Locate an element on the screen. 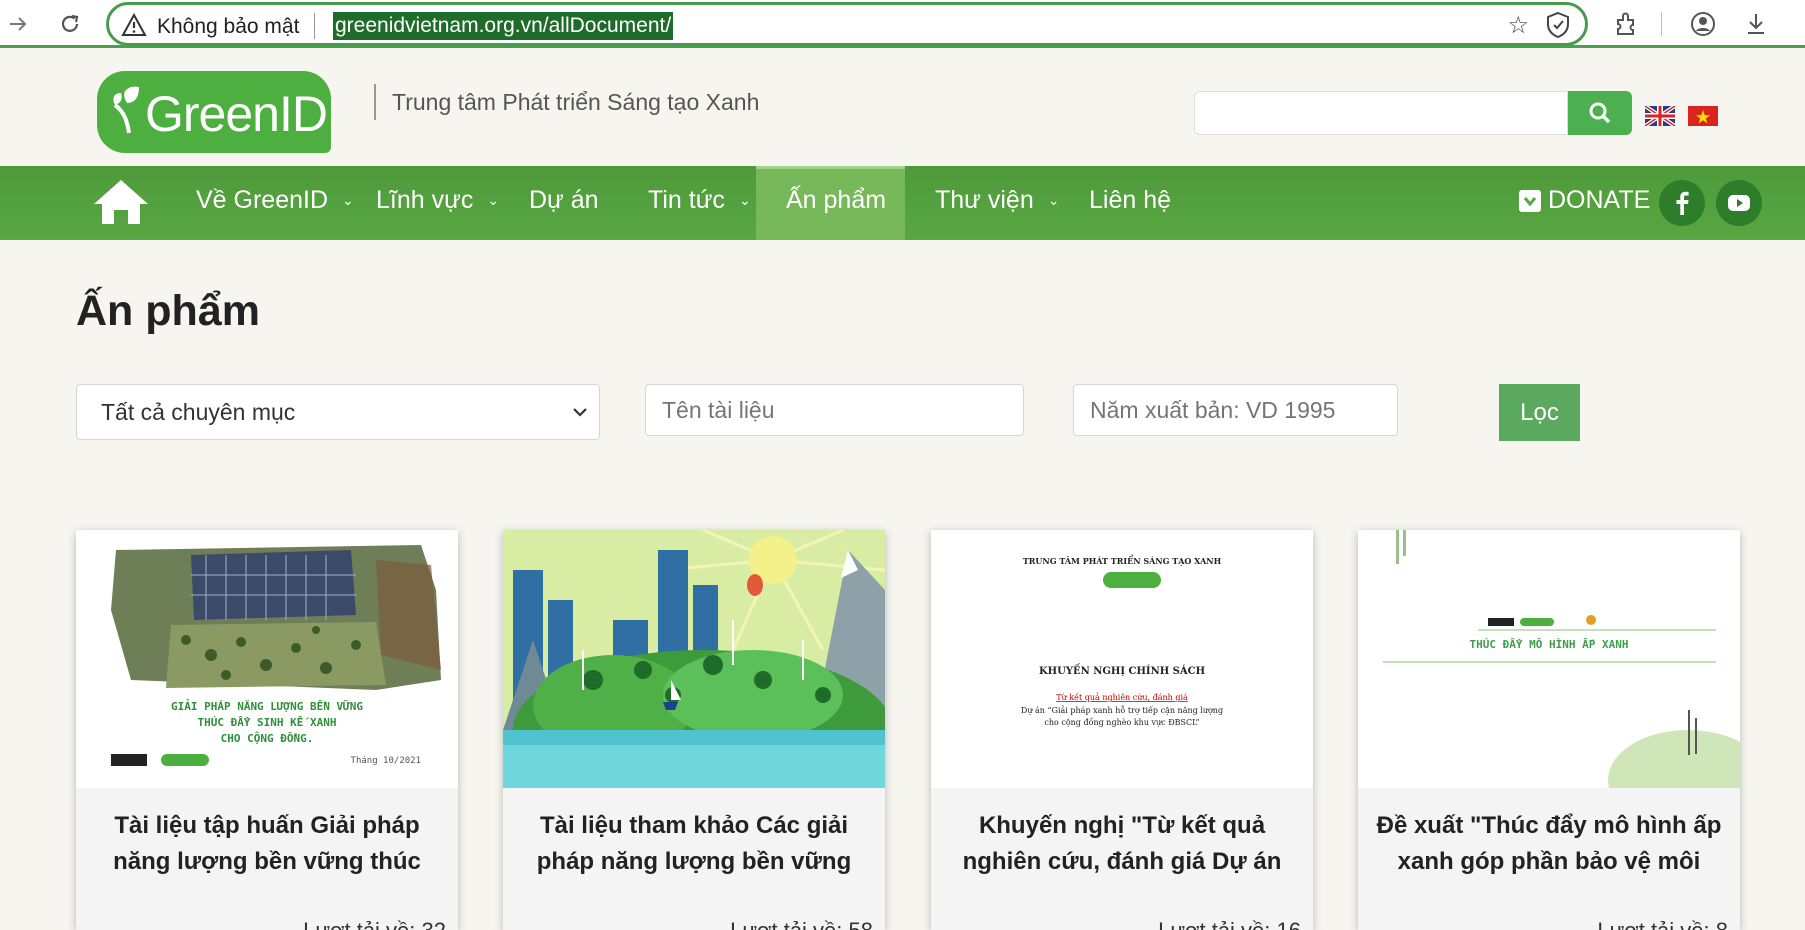 Image resolution: width=1805 pixels, height=930 pixels. forward-icon is located at coordinates (18, 24).